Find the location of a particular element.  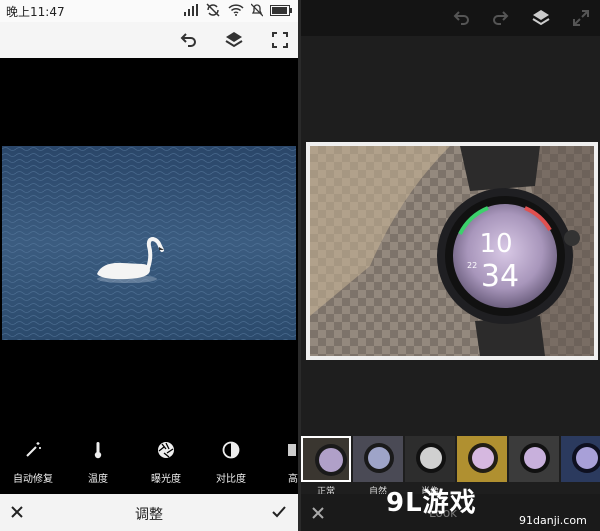

filter-thumb-normal is located at coordinates (326, 459).